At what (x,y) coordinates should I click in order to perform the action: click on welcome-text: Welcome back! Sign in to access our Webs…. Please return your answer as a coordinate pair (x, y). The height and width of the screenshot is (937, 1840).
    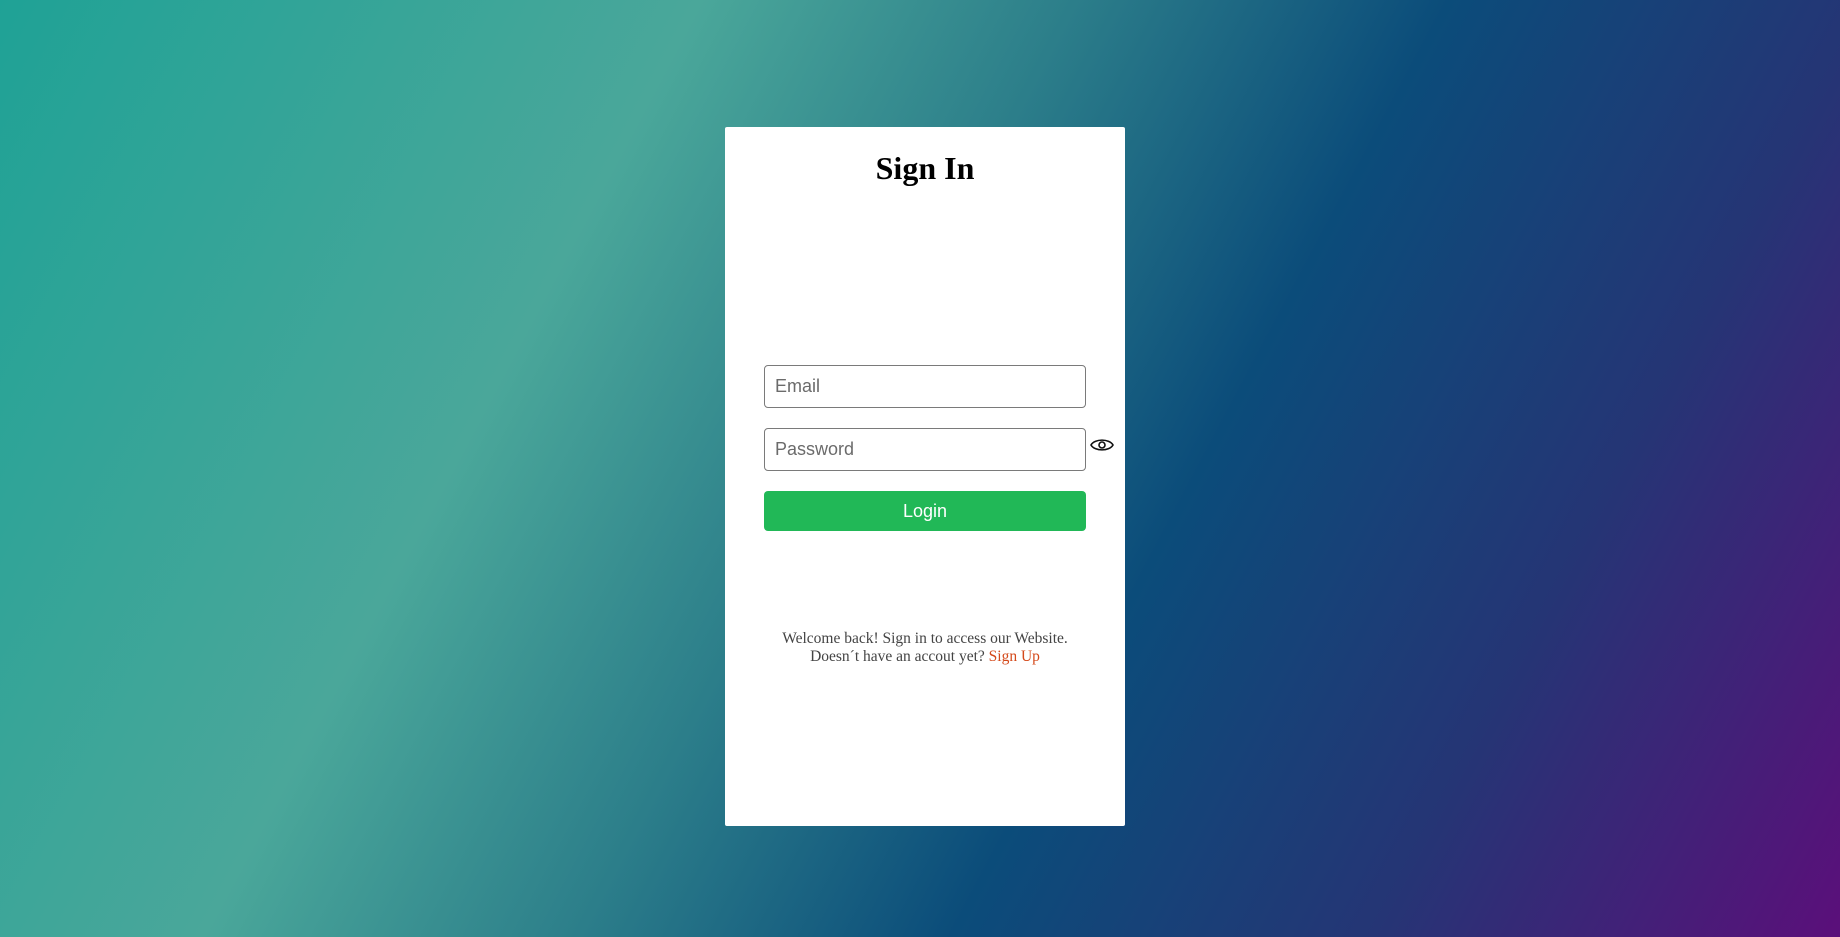
    Looking at the image, I should click on (925, 638).